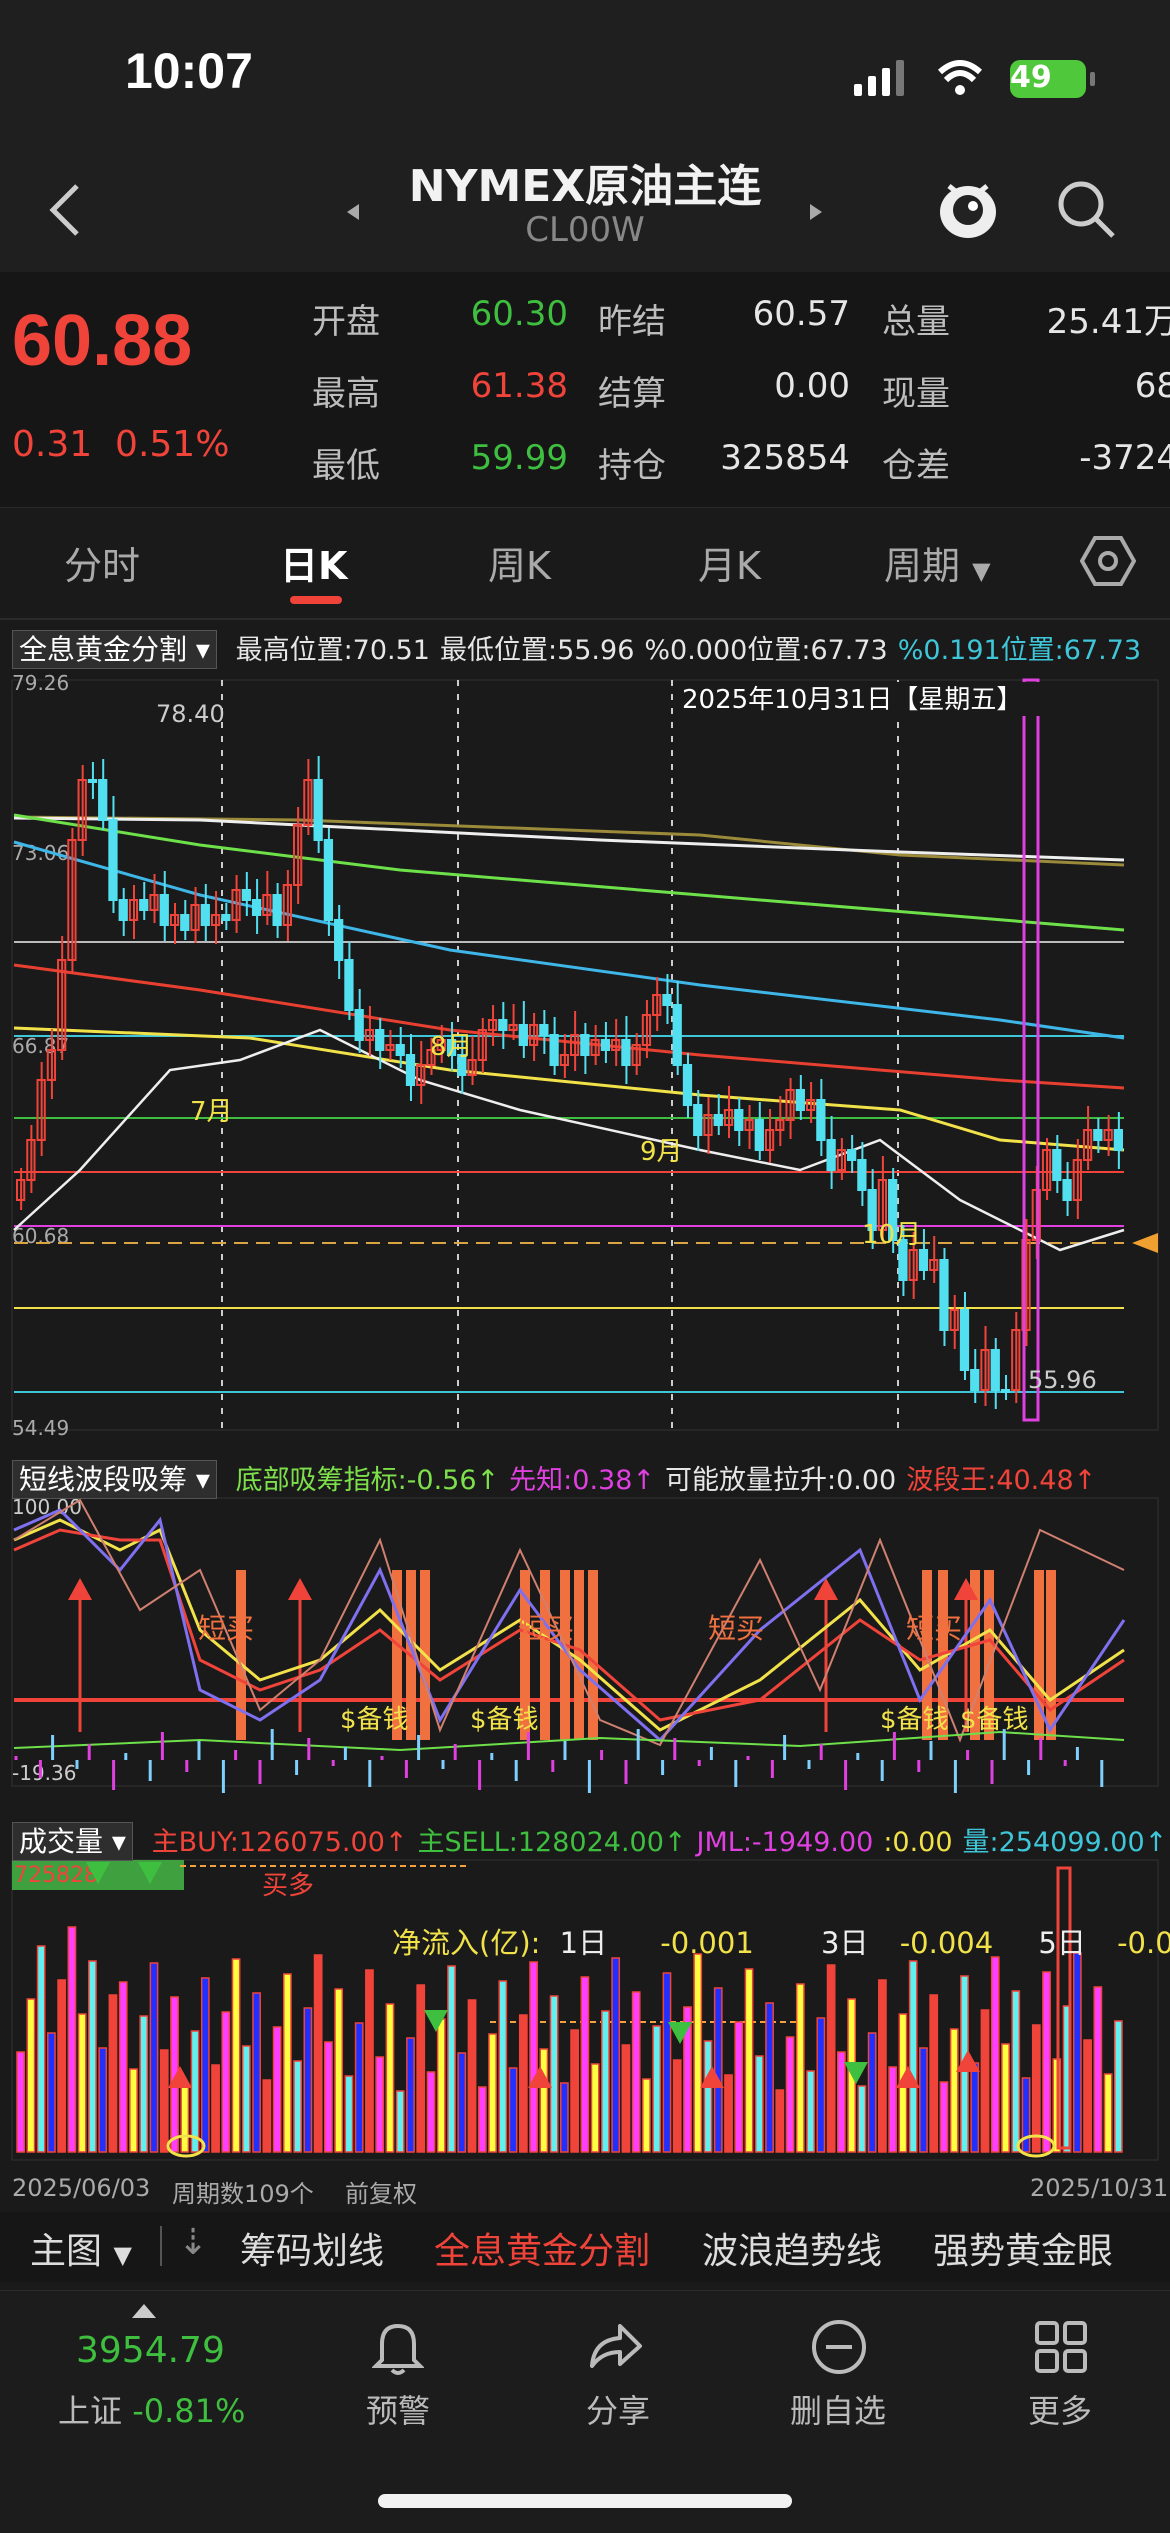  What do you see at coordinates (542, 2248) in the screenshot?
I see `tab-golden-split: 全息黄金分割` at bounding box center [542, 2248].